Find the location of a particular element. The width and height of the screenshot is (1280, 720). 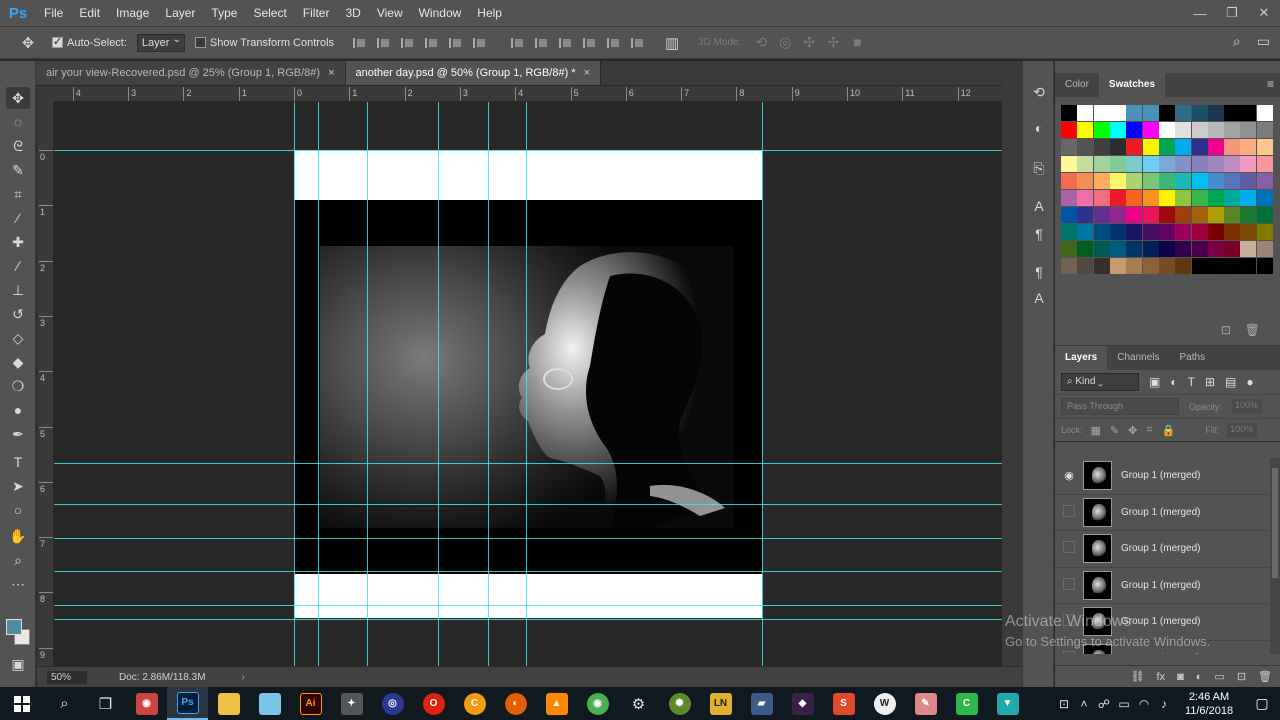

app-logo: Ps is located at coordinates (18, 13).